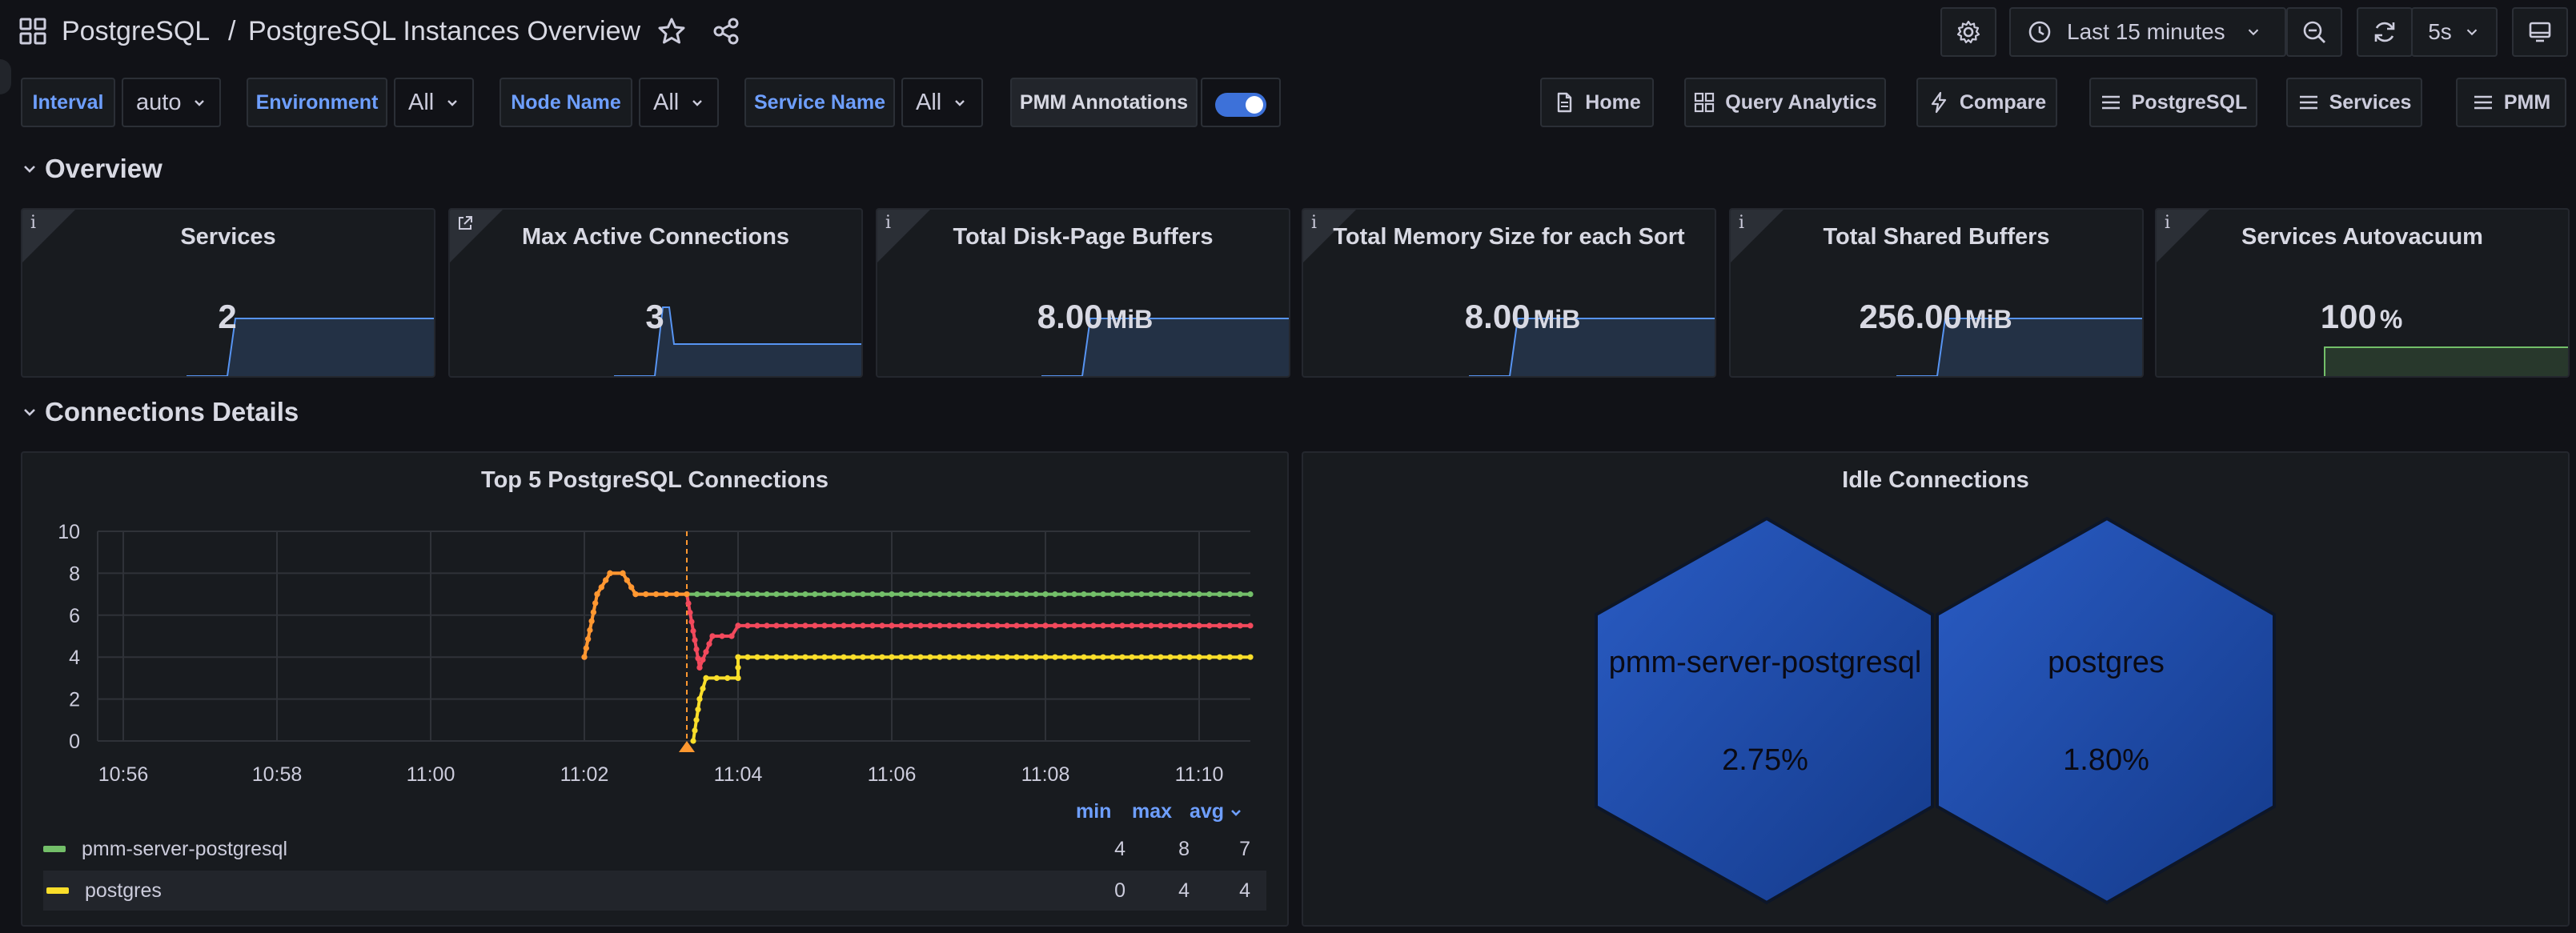 This screenshot has height=933, width=2576. I want to click on link-query-analytics: Query Analytics, so click(1785, 103).